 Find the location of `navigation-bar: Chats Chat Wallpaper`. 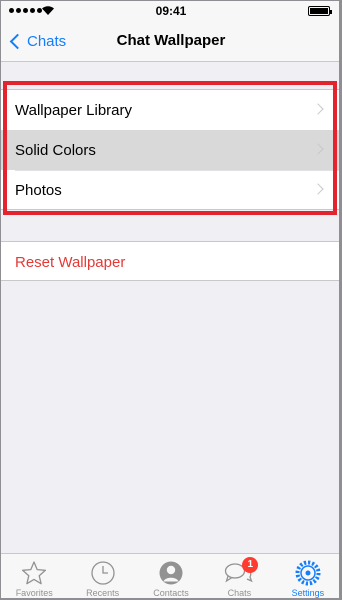

navigation-bar: Chats Chat Wallpaper is located at coordinates (171, 41).